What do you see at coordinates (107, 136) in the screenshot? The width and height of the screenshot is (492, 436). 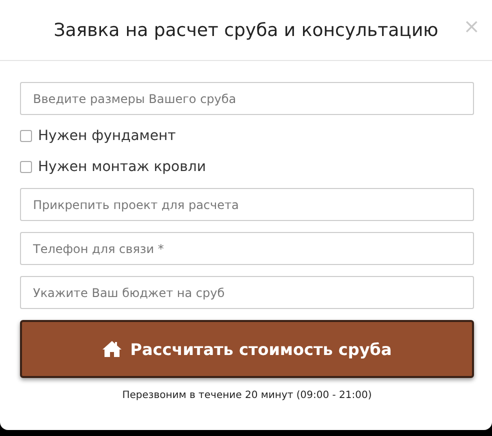 I see `checkbox-label: Нужен фундамент` at bounding box center [107, 136].